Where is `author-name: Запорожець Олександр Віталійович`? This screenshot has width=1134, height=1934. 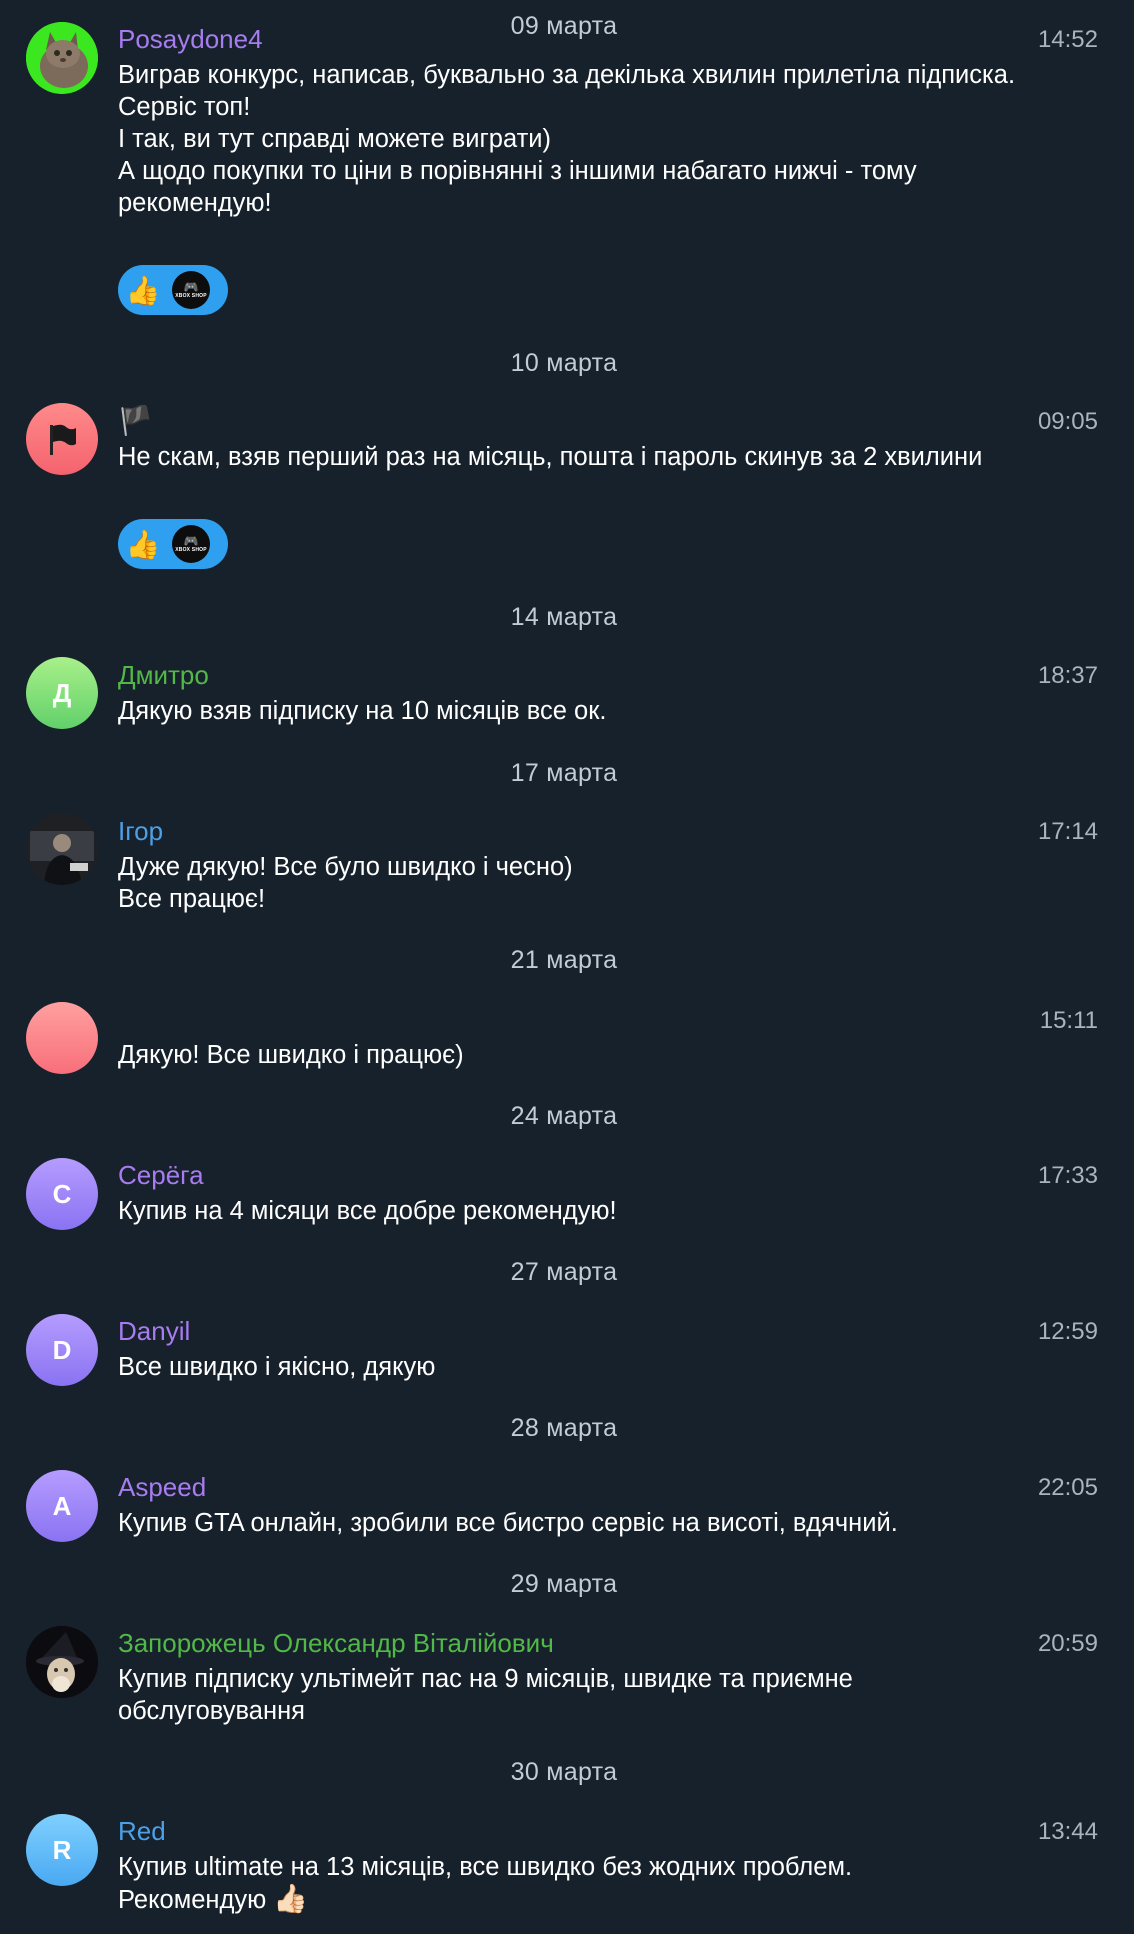
author-name: Запорожець Олександр Віталійович is located at coordinates (336, 1643).